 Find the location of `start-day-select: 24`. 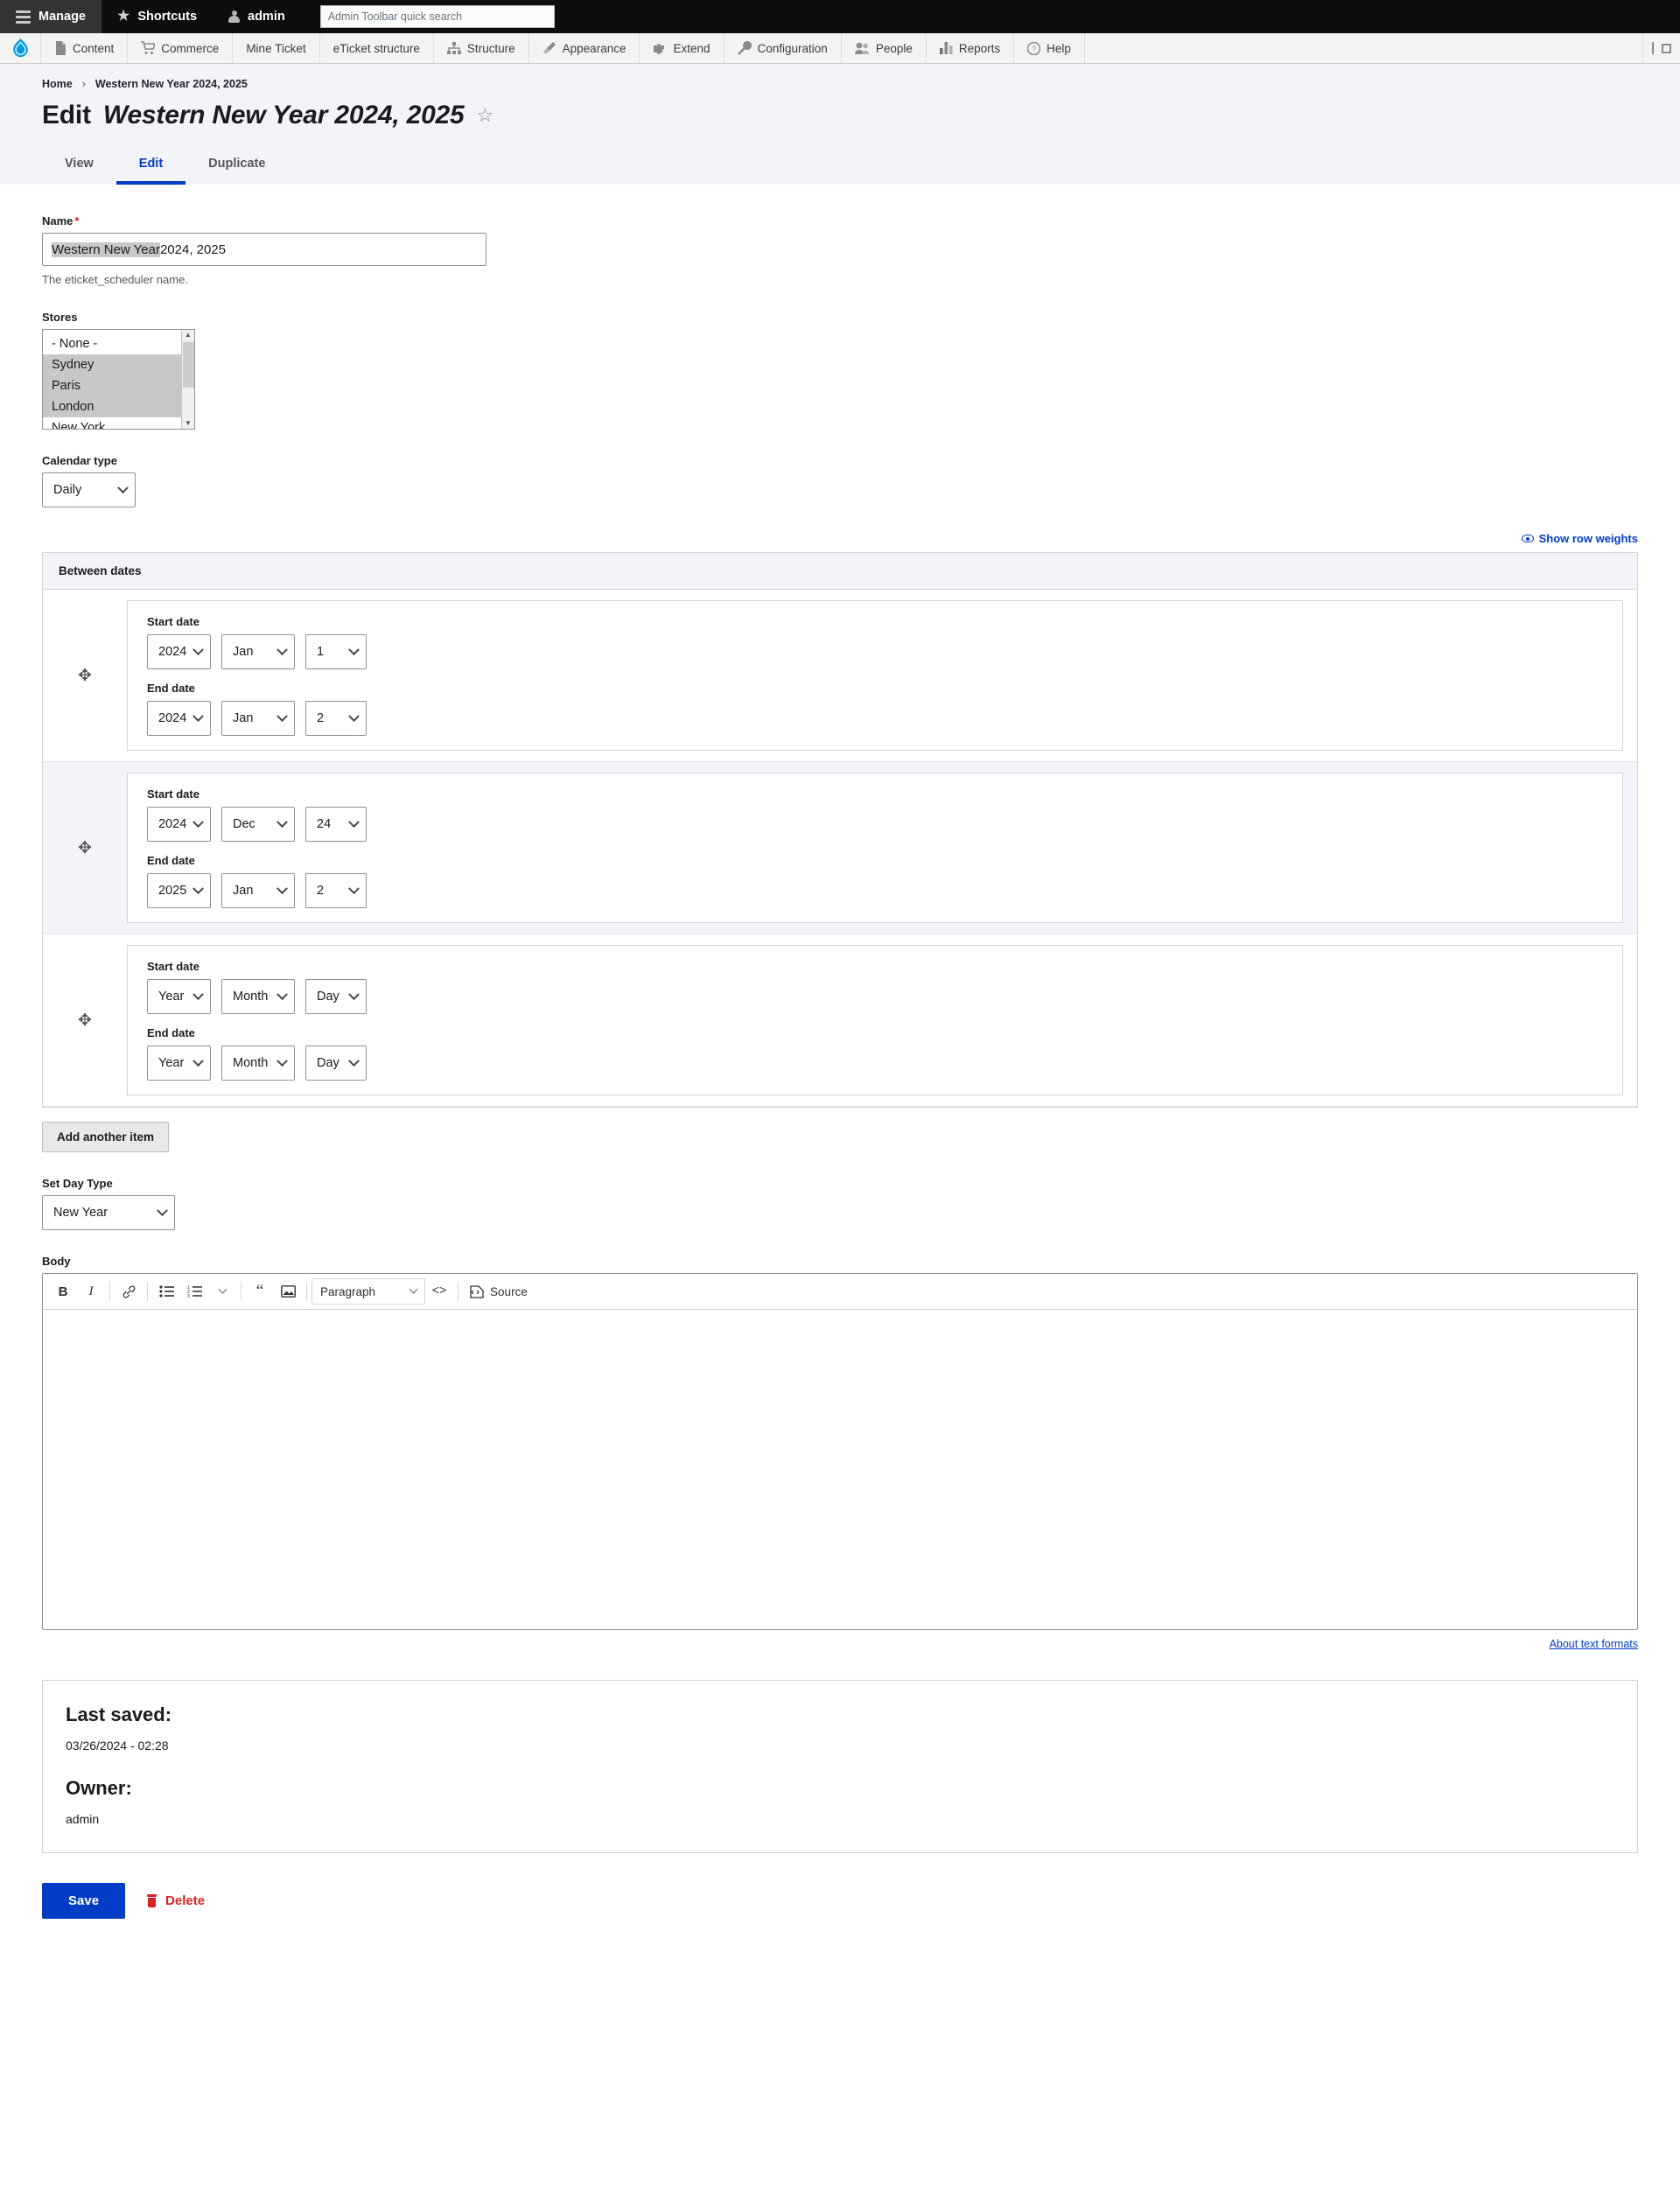

start-day-select: 24 is located at coordinates (336, 824).